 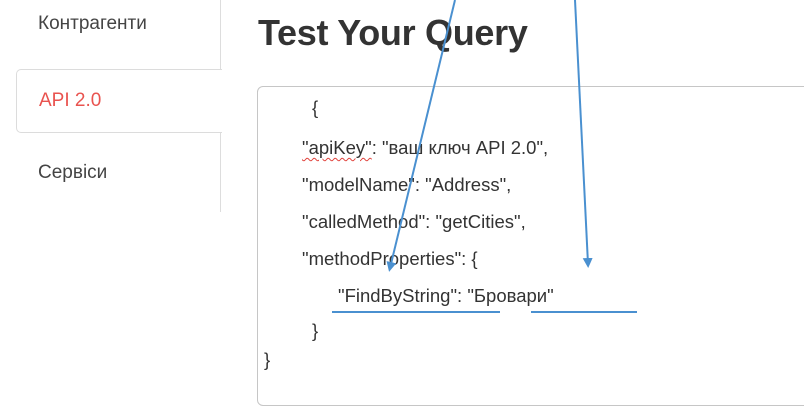 I want to click on apikey-key: "apiKey", so click(x=337, y=147).